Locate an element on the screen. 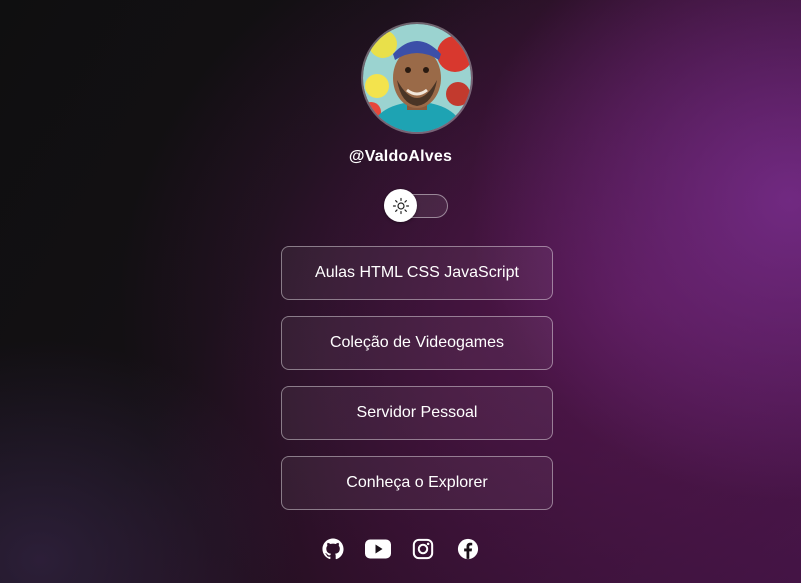  facebook-icon is located at coordinates (468, 549).